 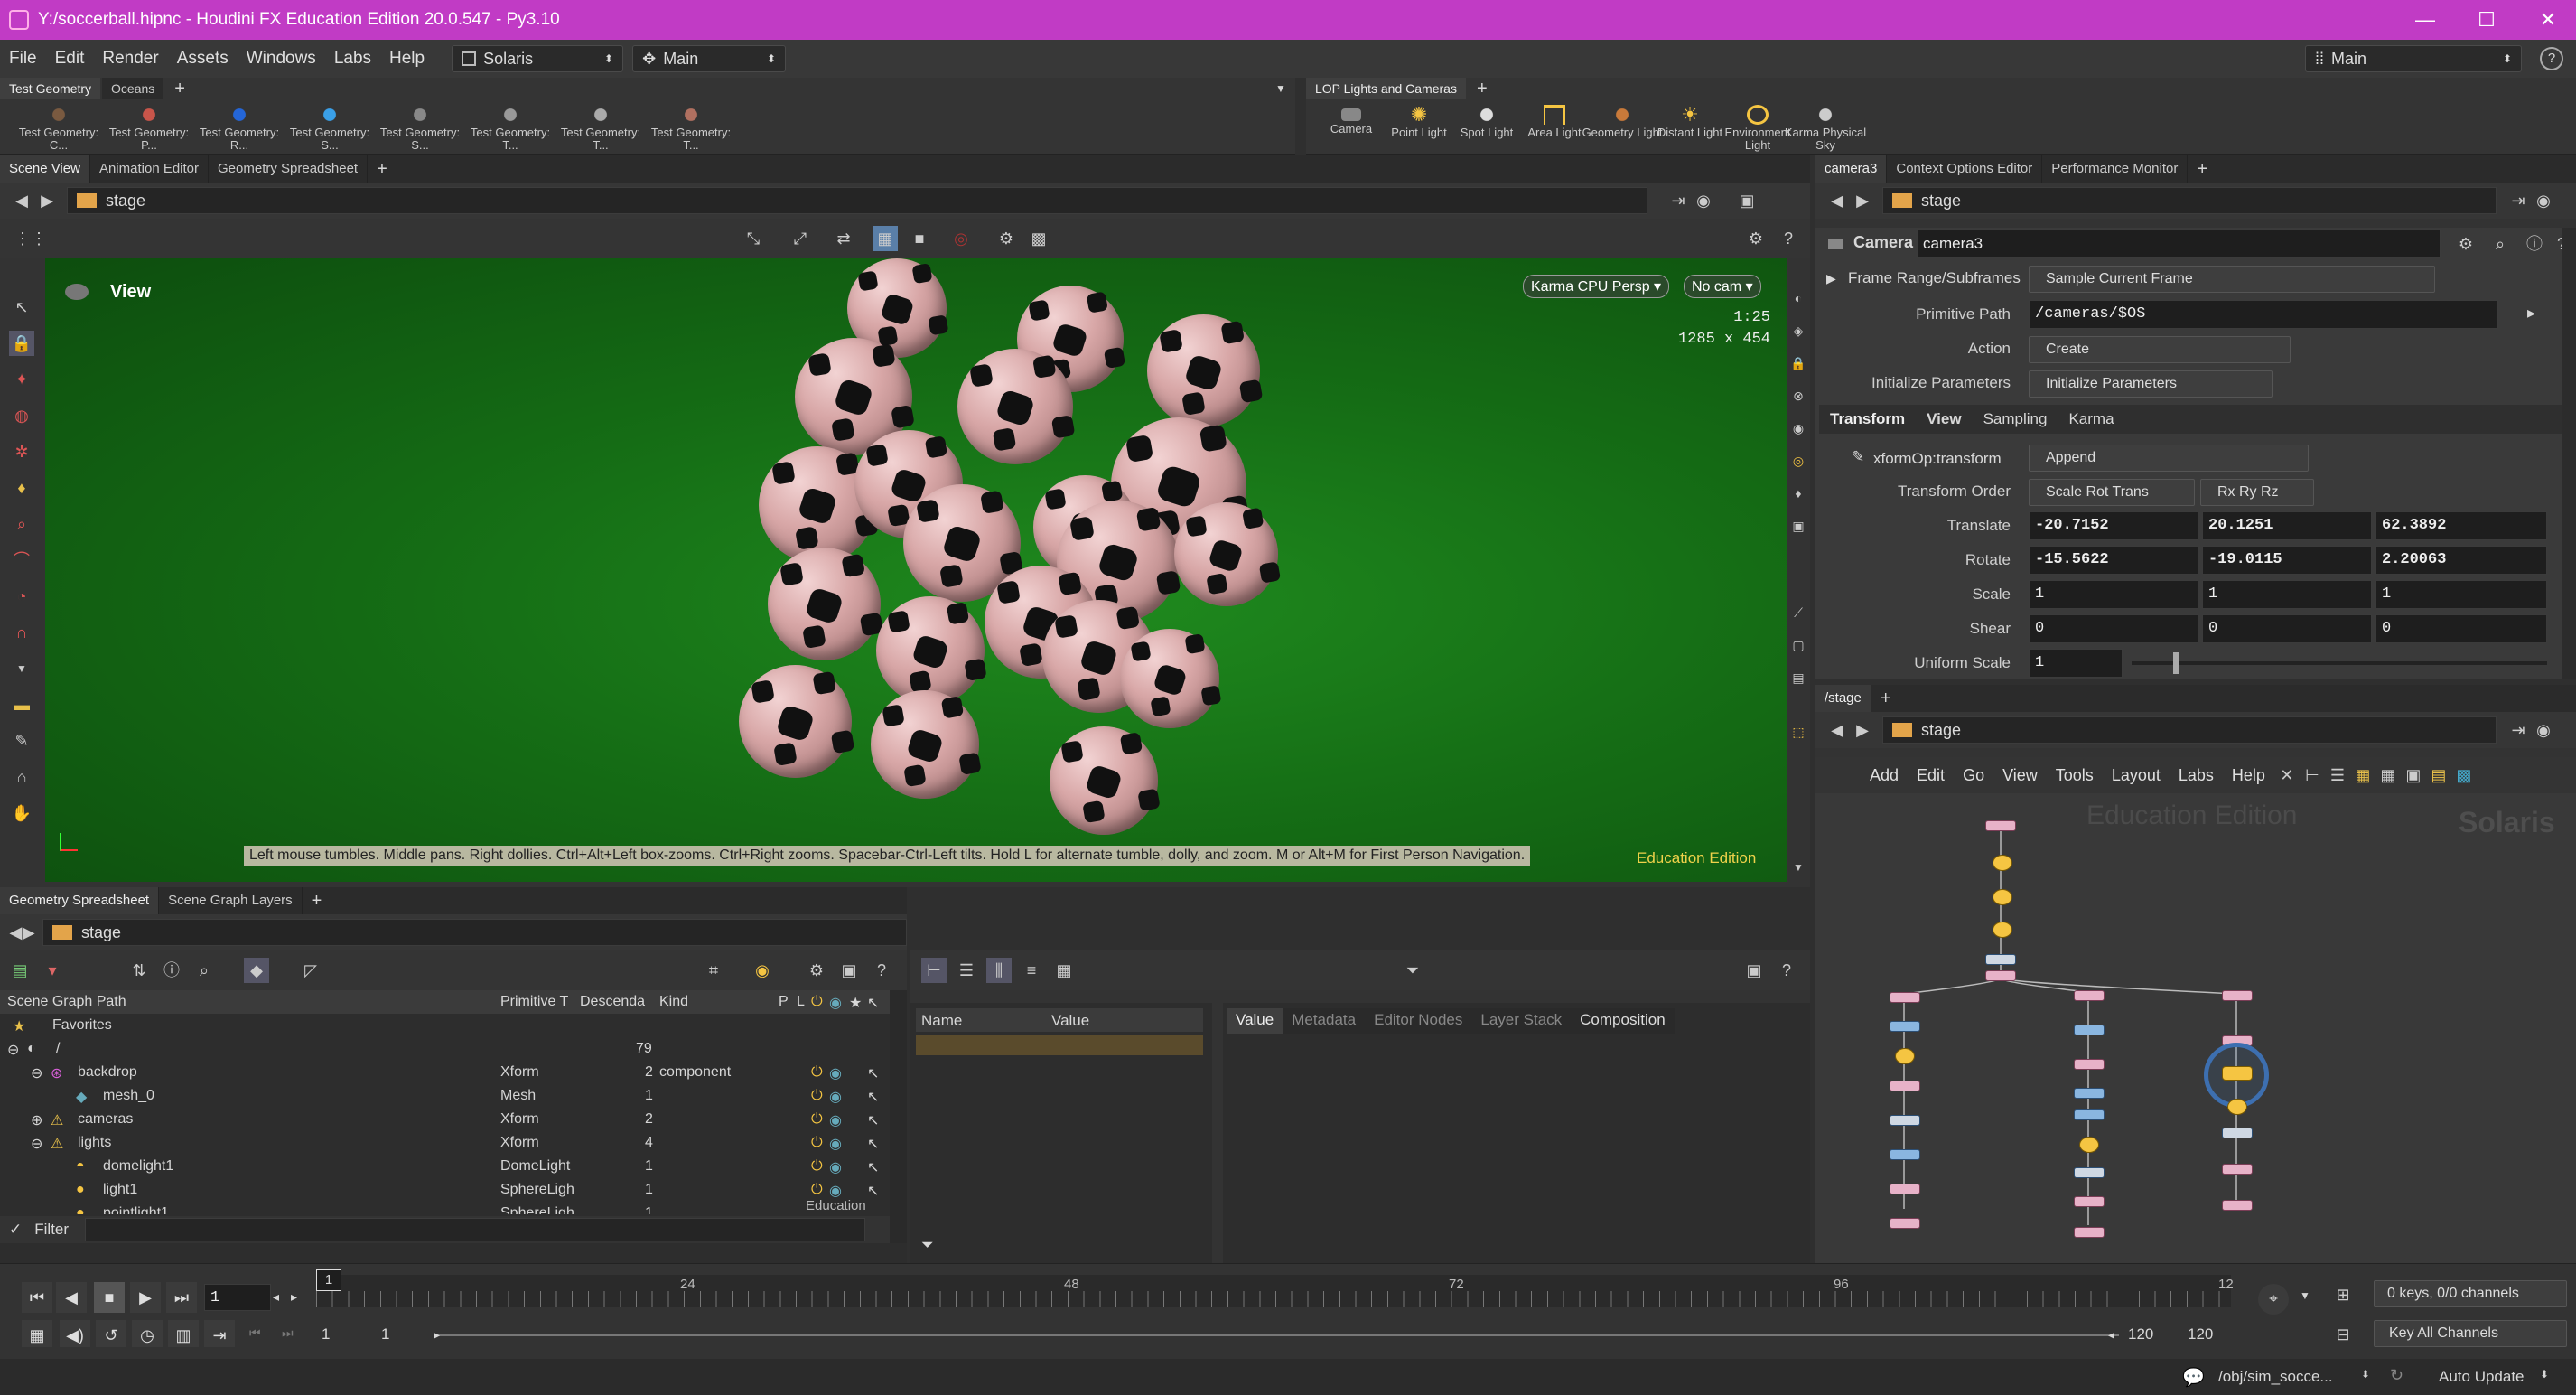 I want to click on tab-layer-stack: Layer Stack, so click(x=1522, y=1021).